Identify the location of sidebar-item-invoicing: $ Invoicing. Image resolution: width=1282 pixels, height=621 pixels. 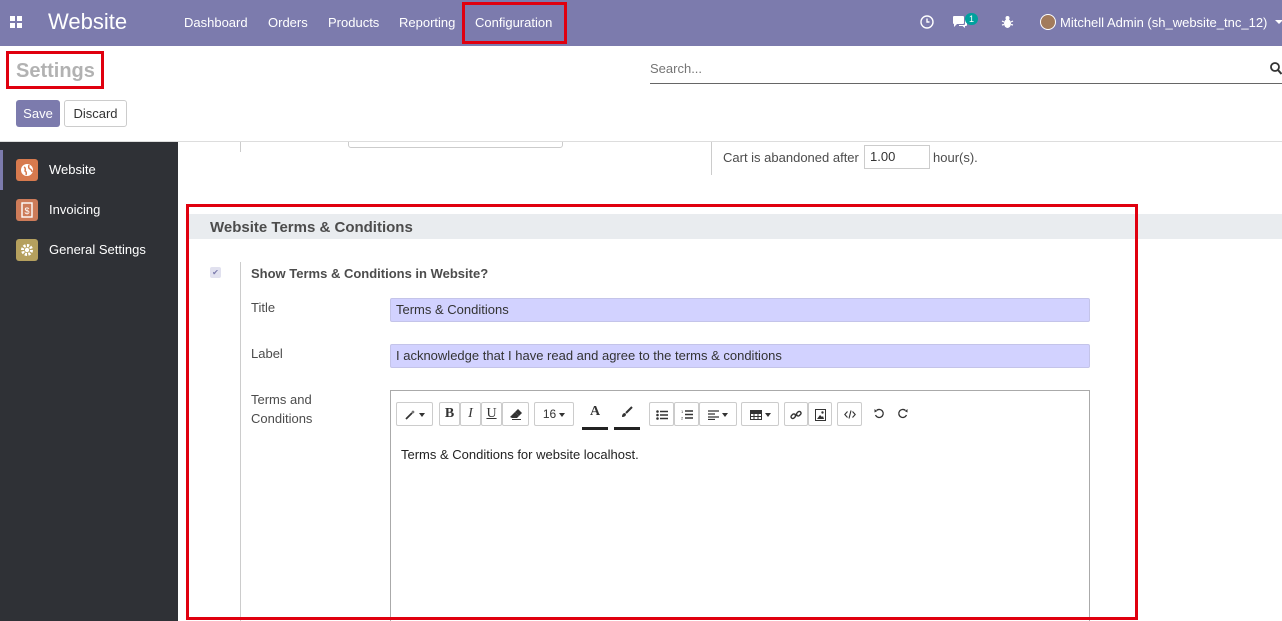
(89, 210).